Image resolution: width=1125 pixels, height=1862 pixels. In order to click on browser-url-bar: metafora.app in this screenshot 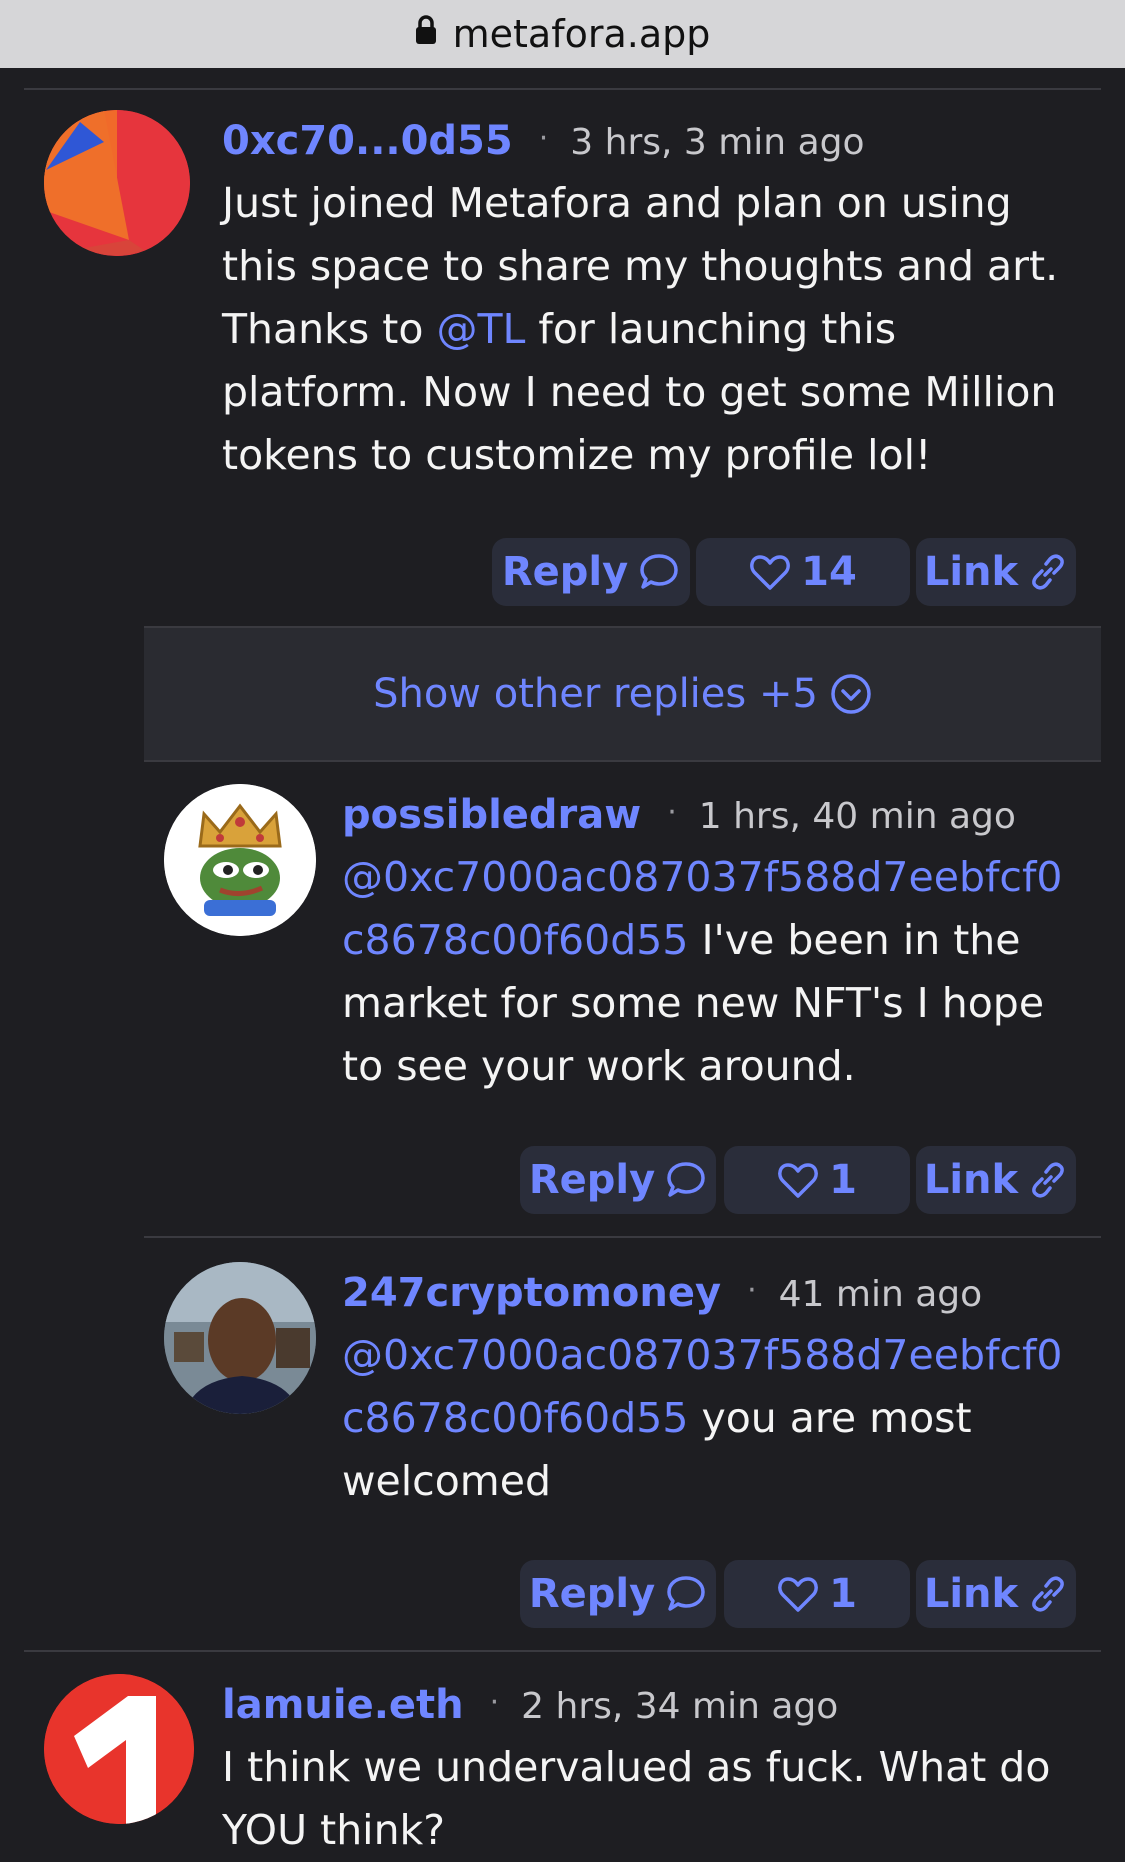, I will do `click(562, 34)`.